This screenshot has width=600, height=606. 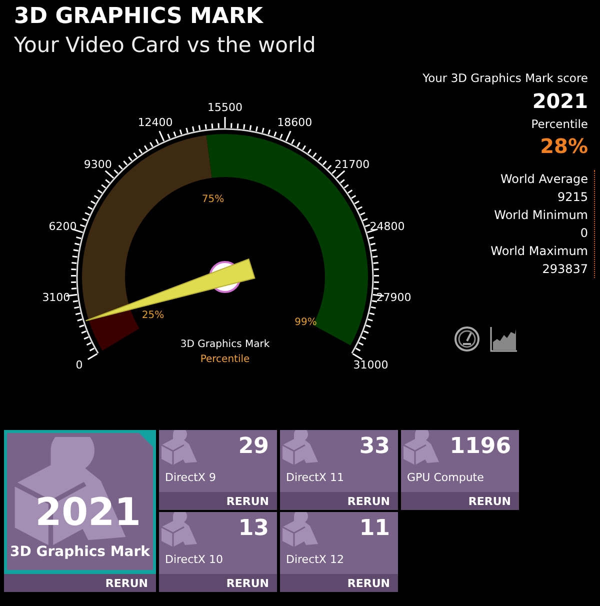 What do you see at coordinates (190, 477) in the screenshot?
I see `tile-label: DirectX 9` at bounding box center [190, 477].